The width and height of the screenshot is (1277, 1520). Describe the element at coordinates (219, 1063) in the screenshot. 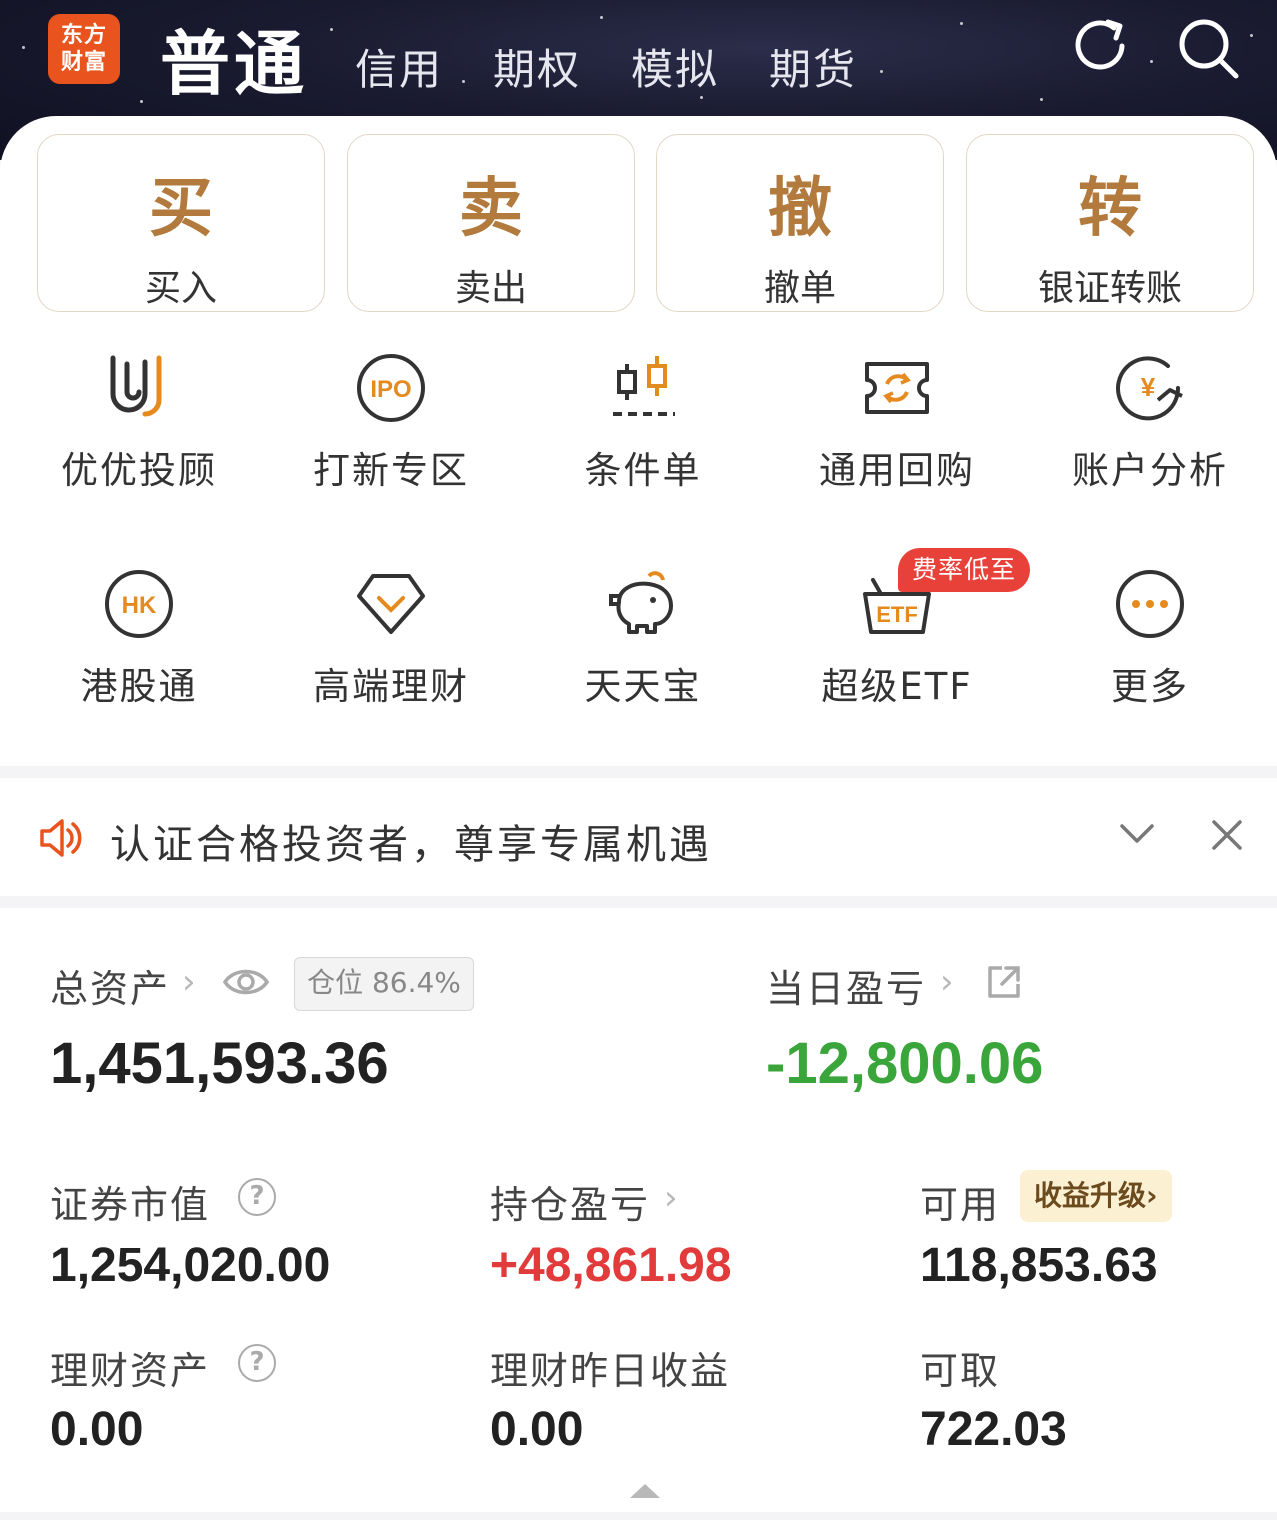

I see `total-assets-value: 1,451,593.36` at that location.